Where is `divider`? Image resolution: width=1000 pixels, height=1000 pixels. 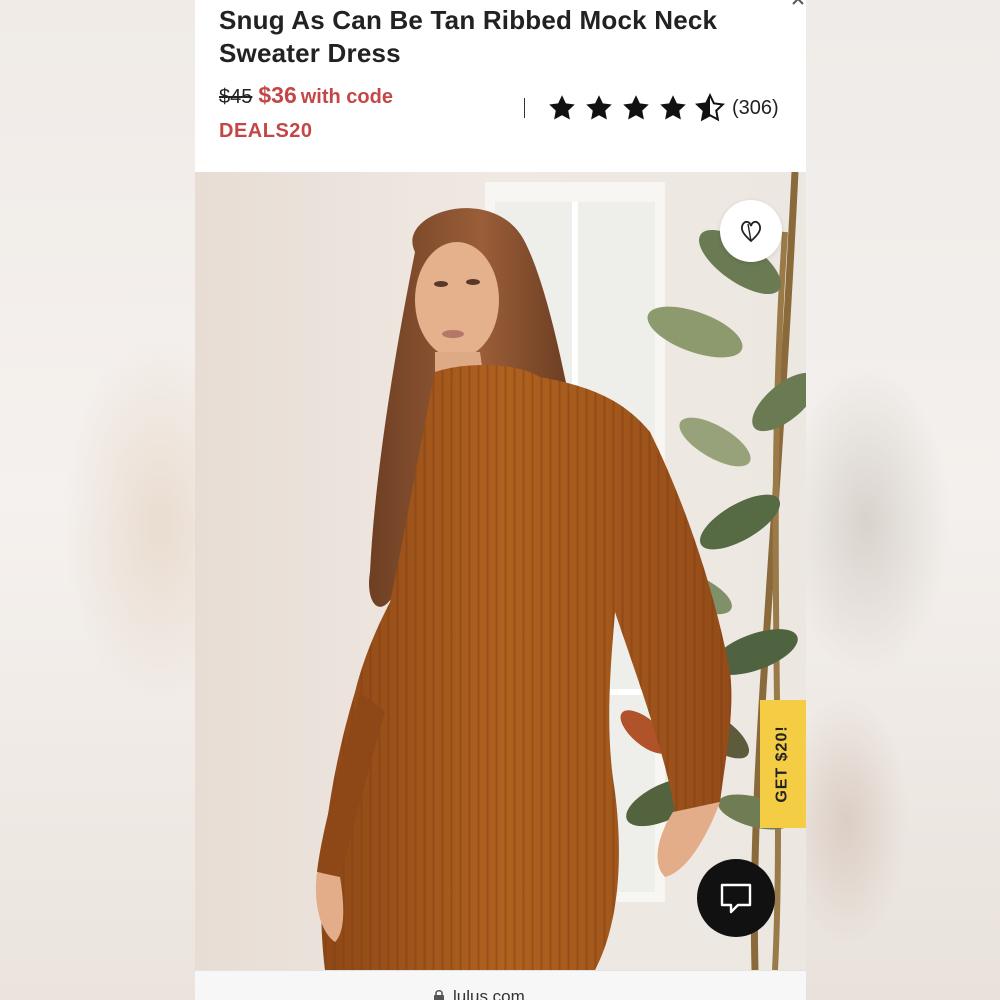 divider is located at coordinates (524, 108).